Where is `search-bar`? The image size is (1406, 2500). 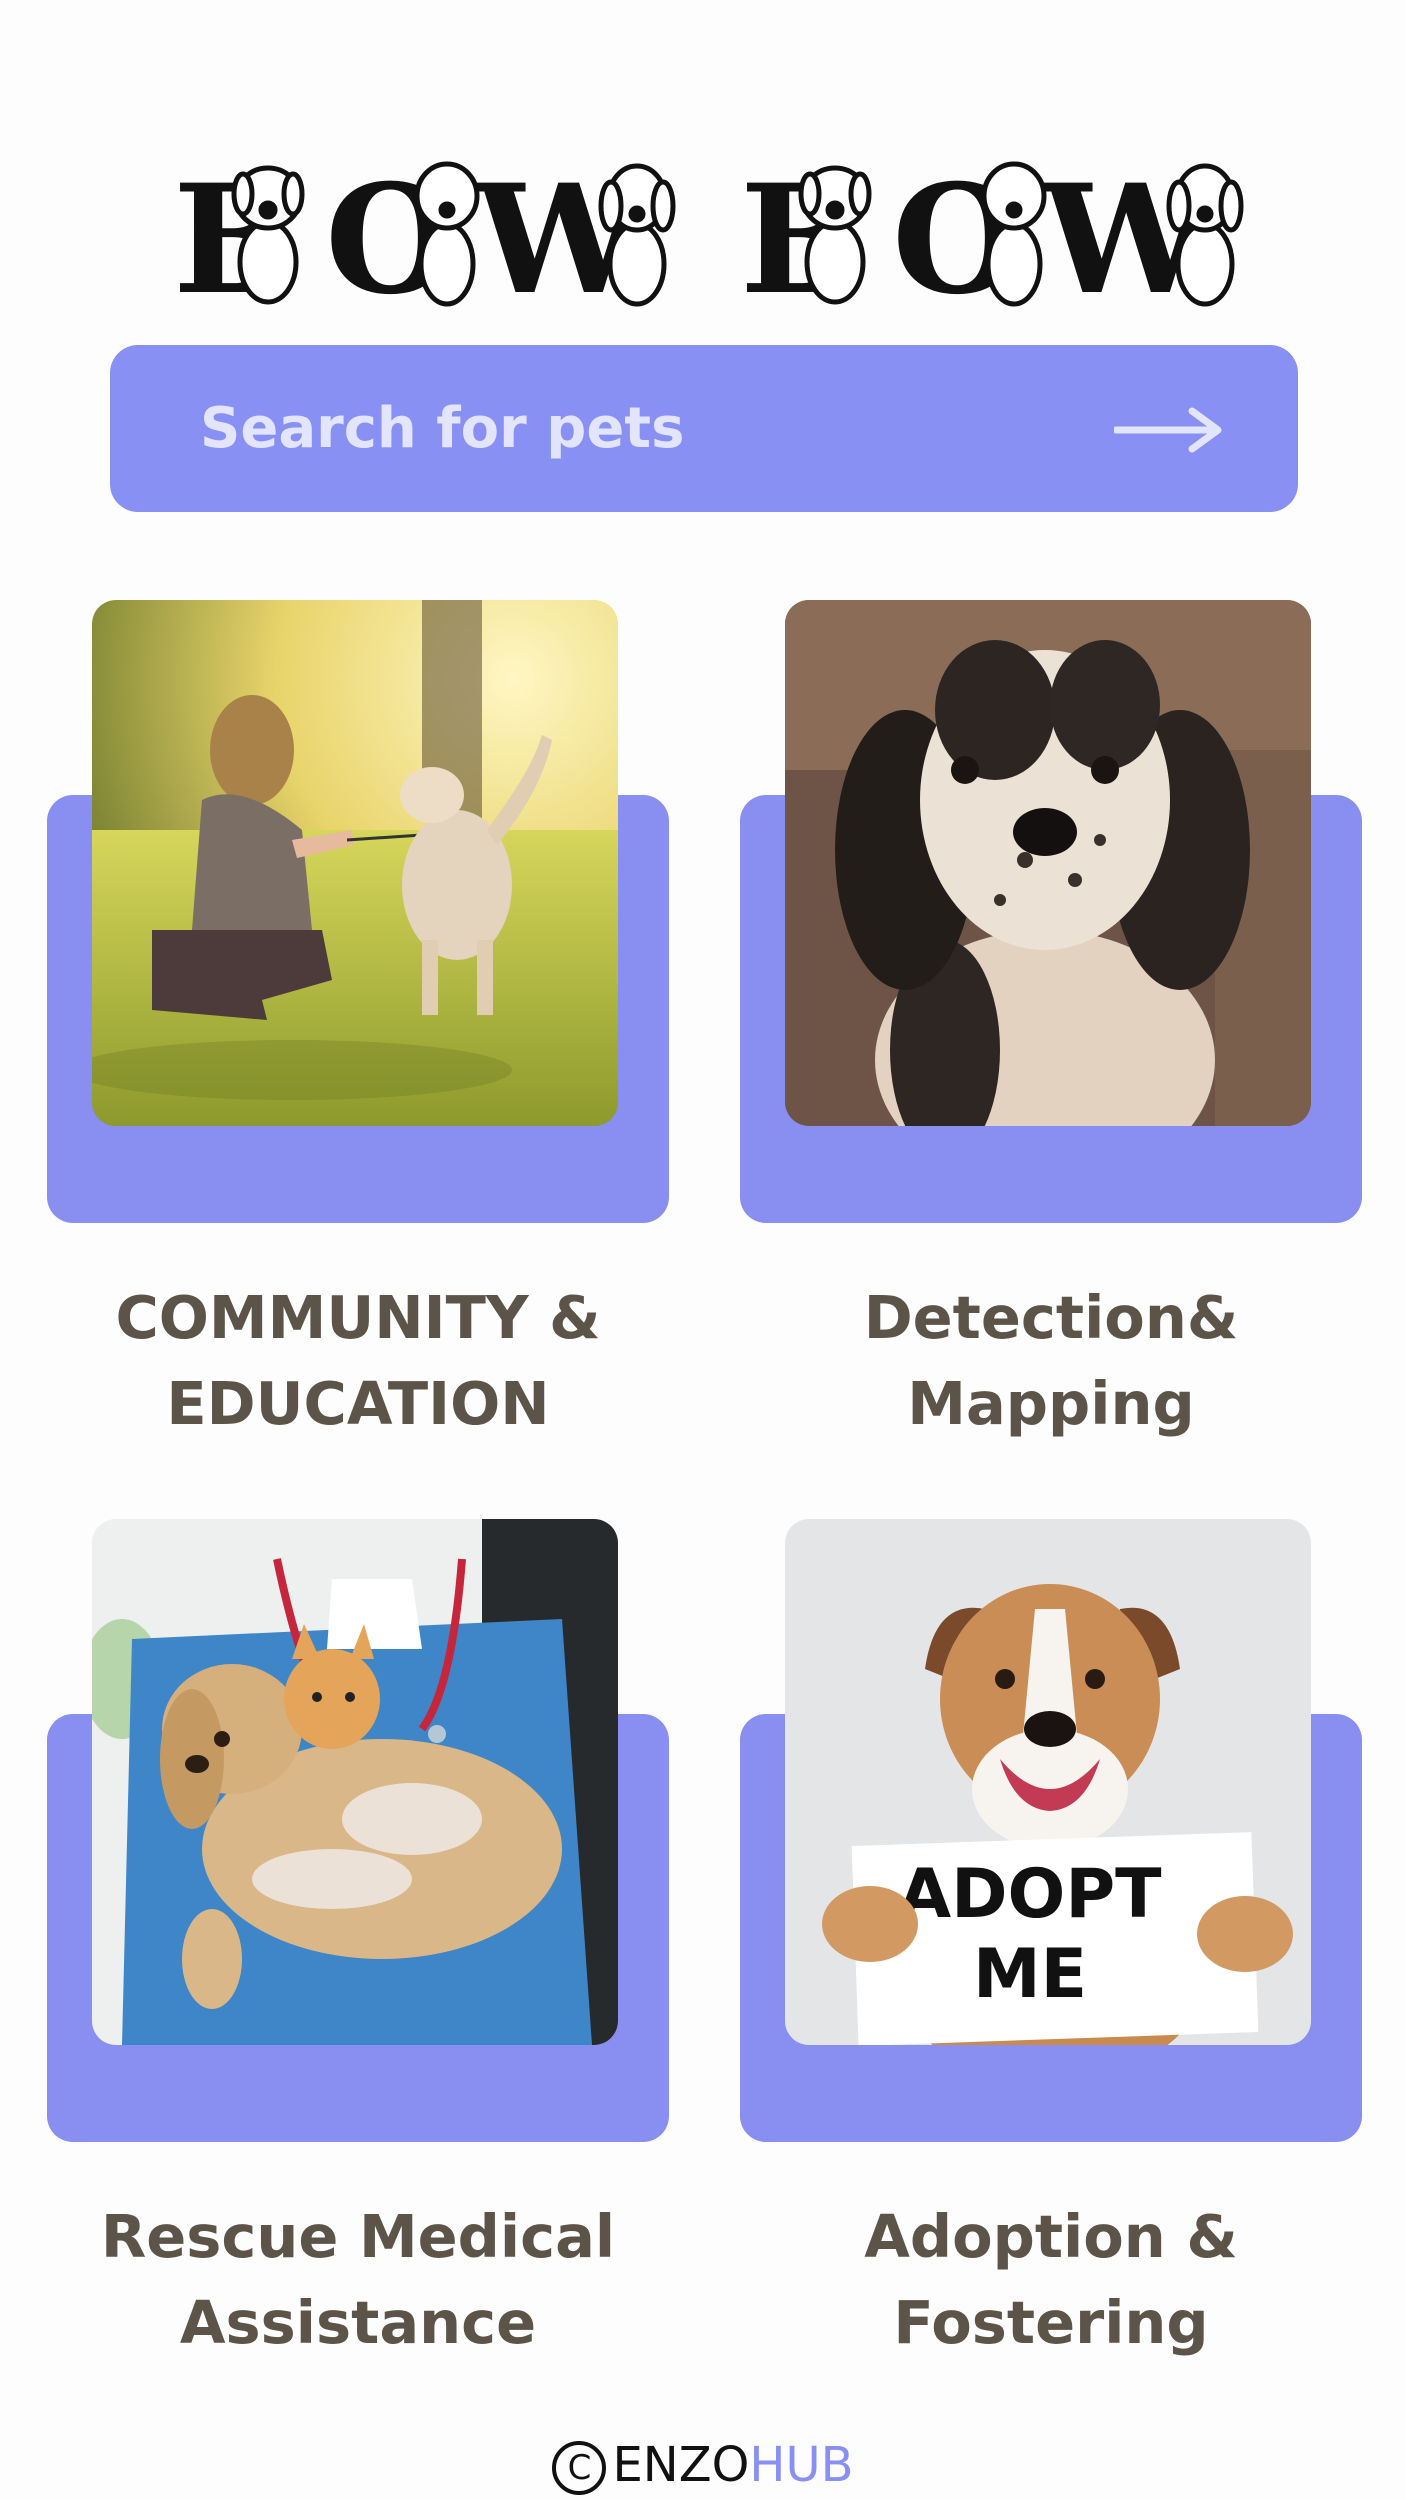
search-bar is located at coordinates (704, 428).